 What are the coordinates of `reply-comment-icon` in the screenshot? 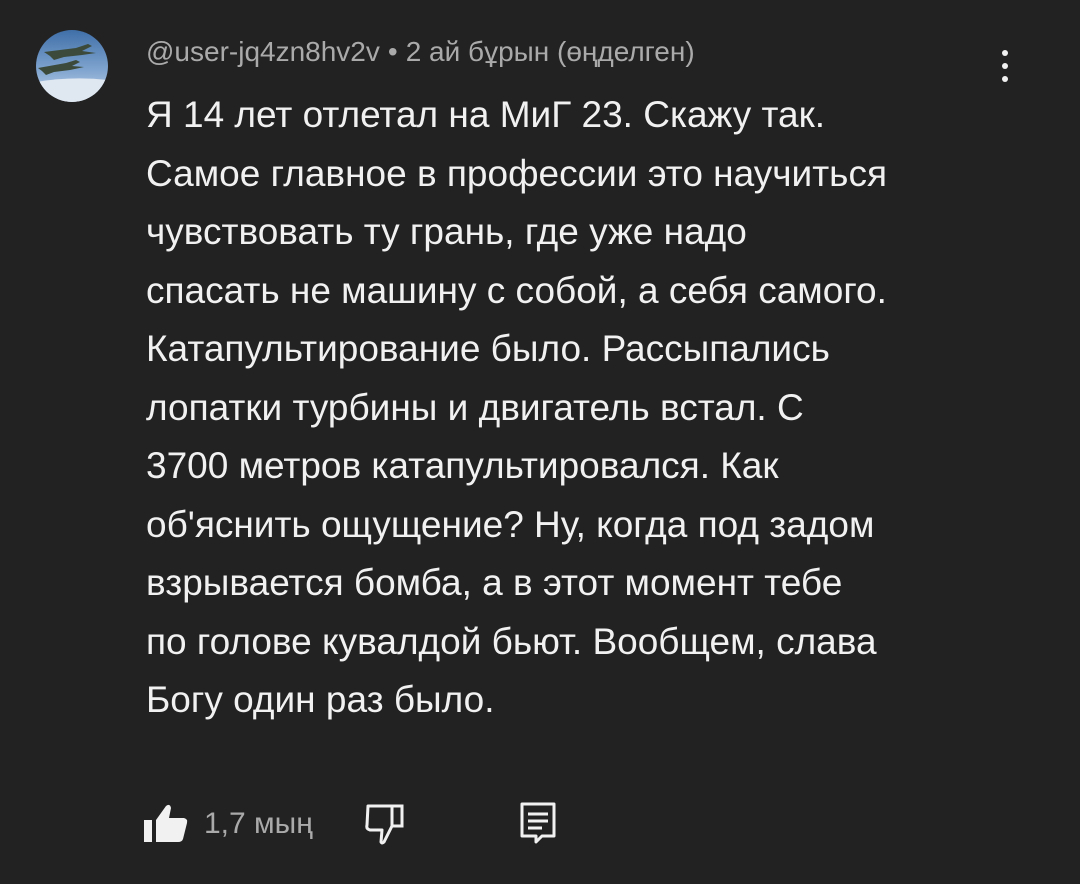 It's located at (538, 823).